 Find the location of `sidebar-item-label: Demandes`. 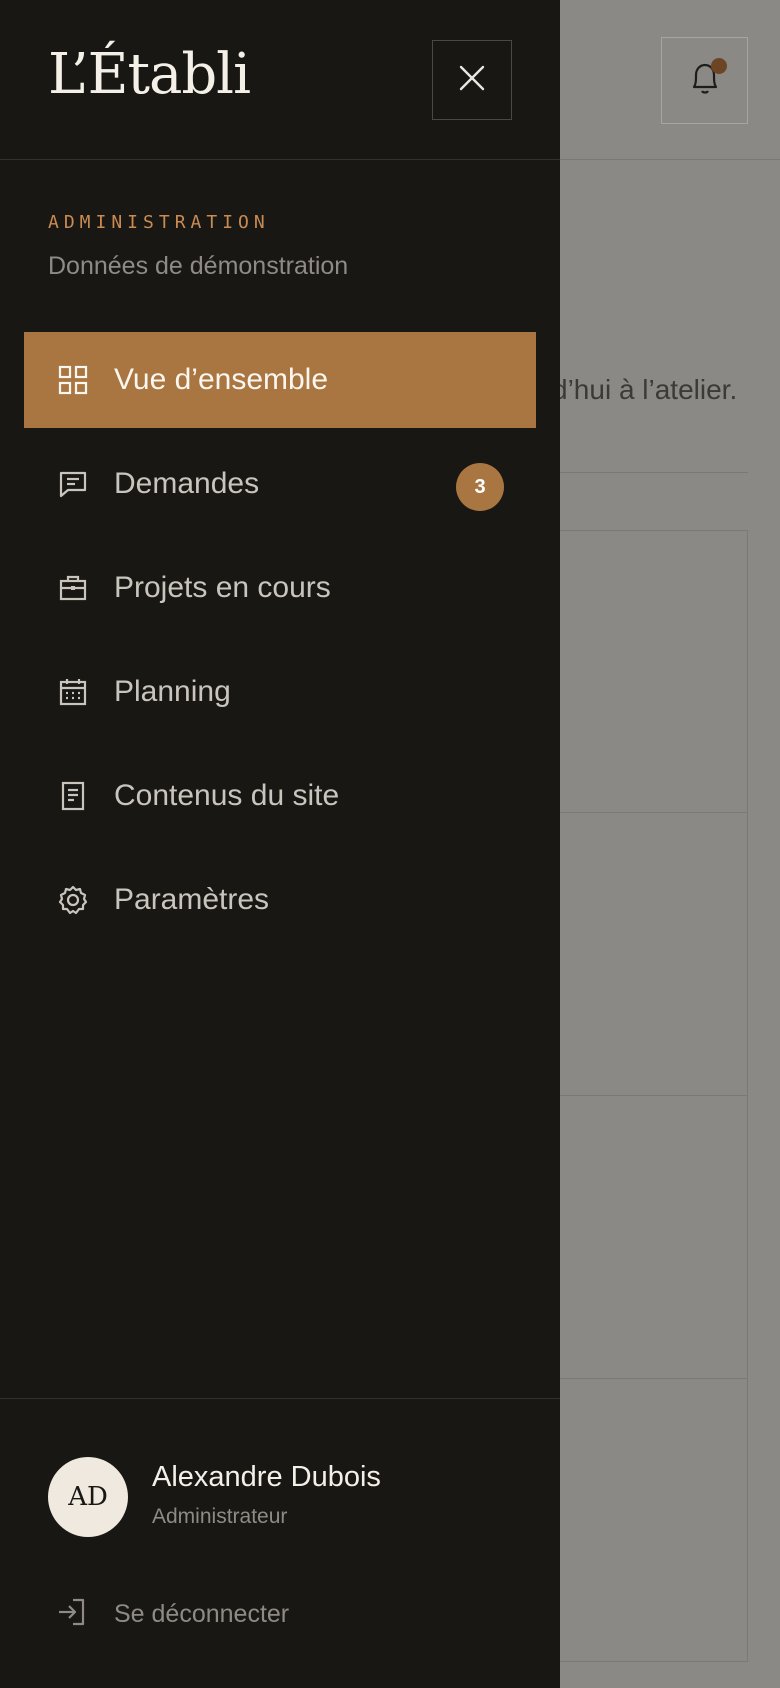

sidebar-item-label: Demandes is located at coordinates (187, 483).